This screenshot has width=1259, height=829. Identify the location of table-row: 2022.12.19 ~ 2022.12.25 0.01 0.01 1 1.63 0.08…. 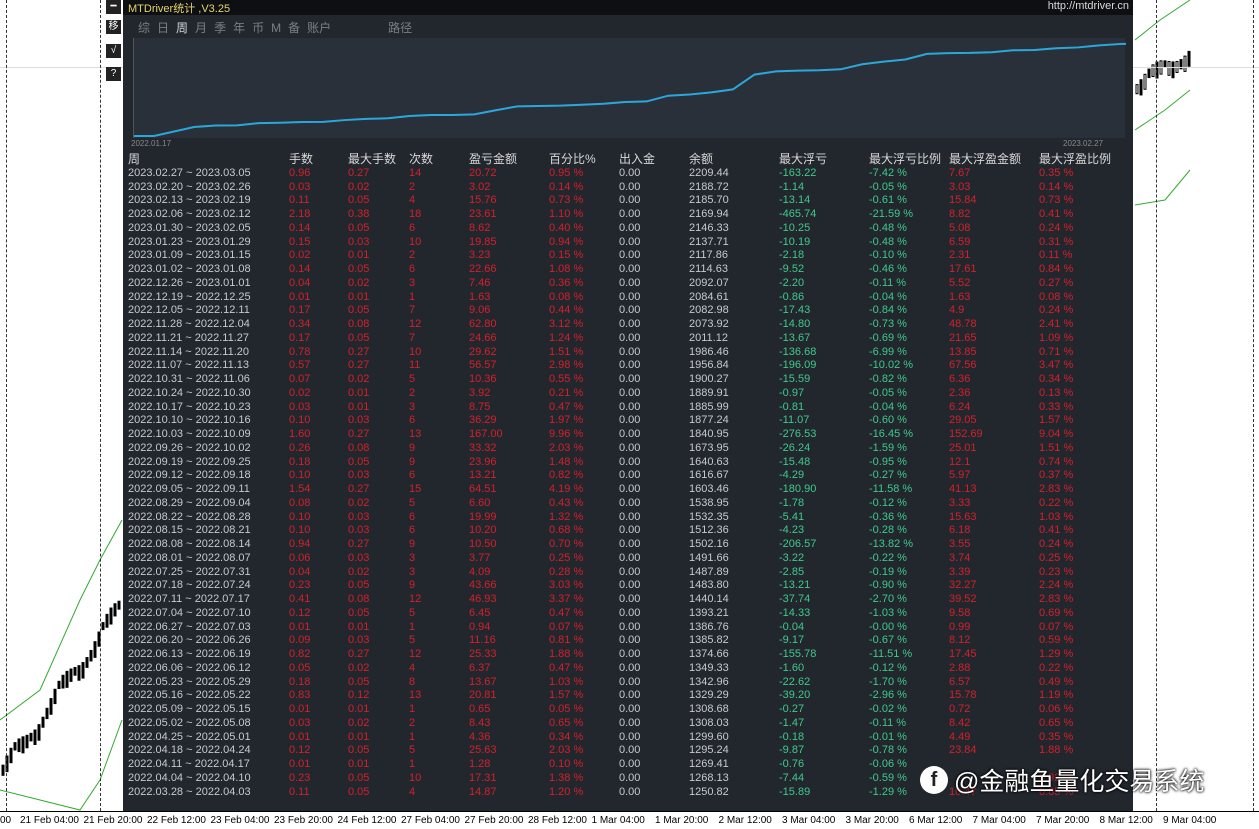
(628, 298).